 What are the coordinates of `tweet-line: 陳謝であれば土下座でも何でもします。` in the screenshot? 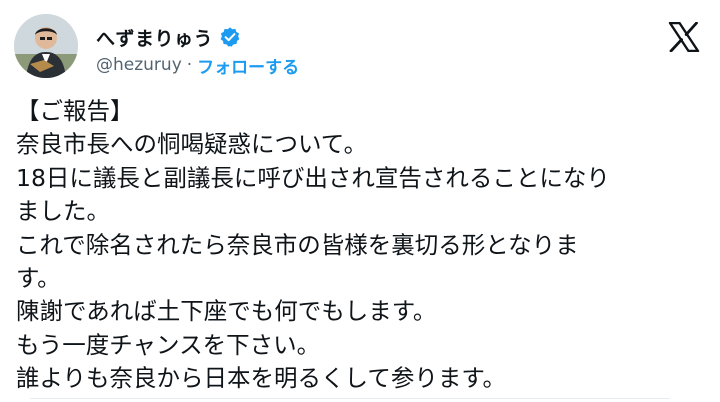 It's located at (226, 311).